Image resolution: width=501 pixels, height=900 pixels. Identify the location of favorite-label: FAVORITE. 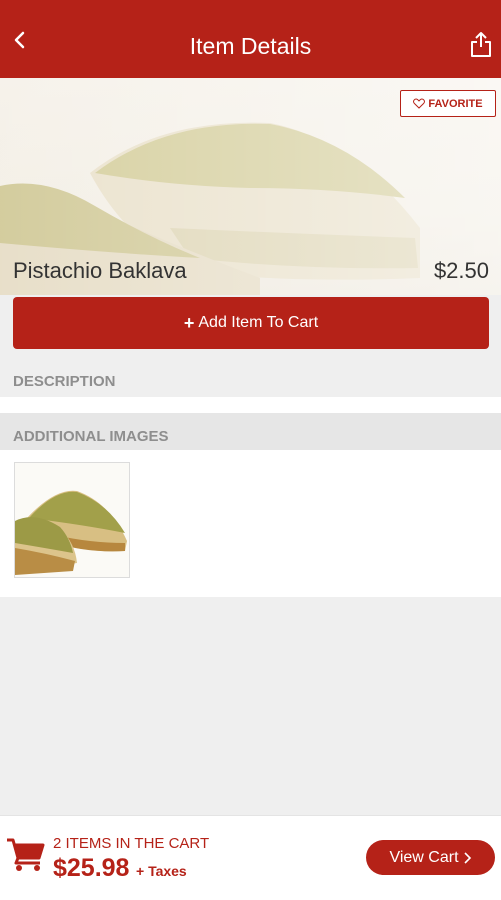
(455, 103).